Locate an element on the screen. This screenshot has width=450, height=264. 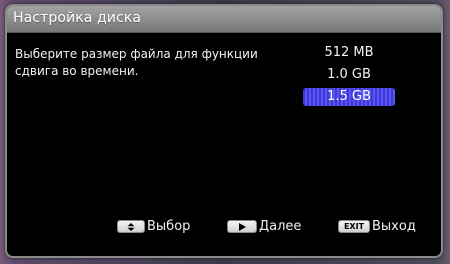
exit-label: Выход is located at coordinates (394, 226).